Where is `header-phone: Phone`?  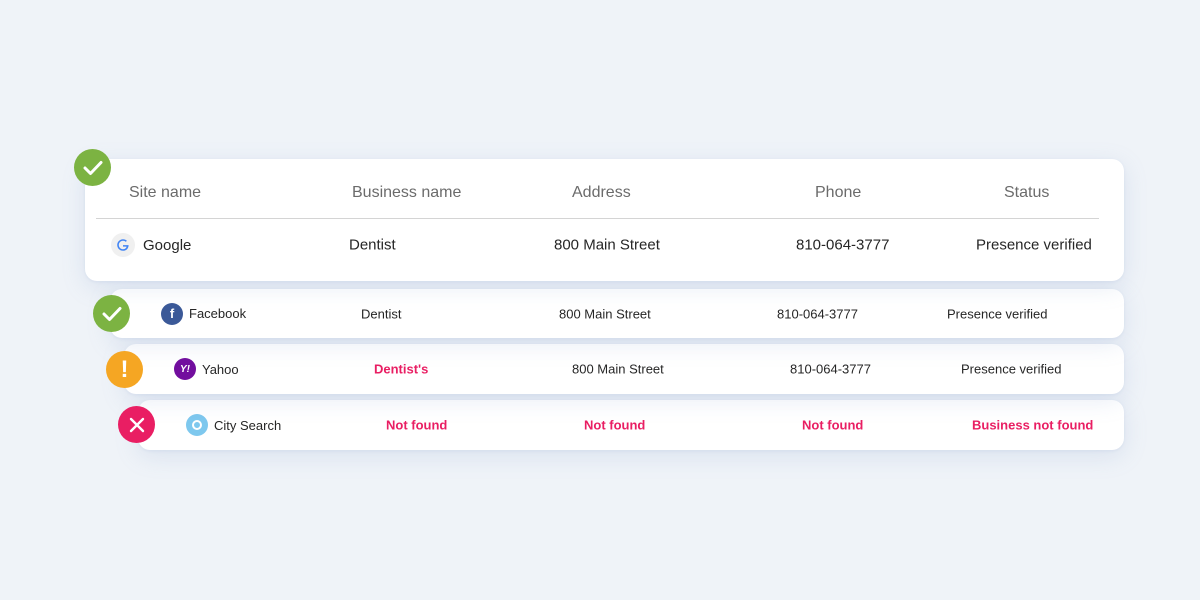 header-phone: Phone is located at coordinates (838, 192).